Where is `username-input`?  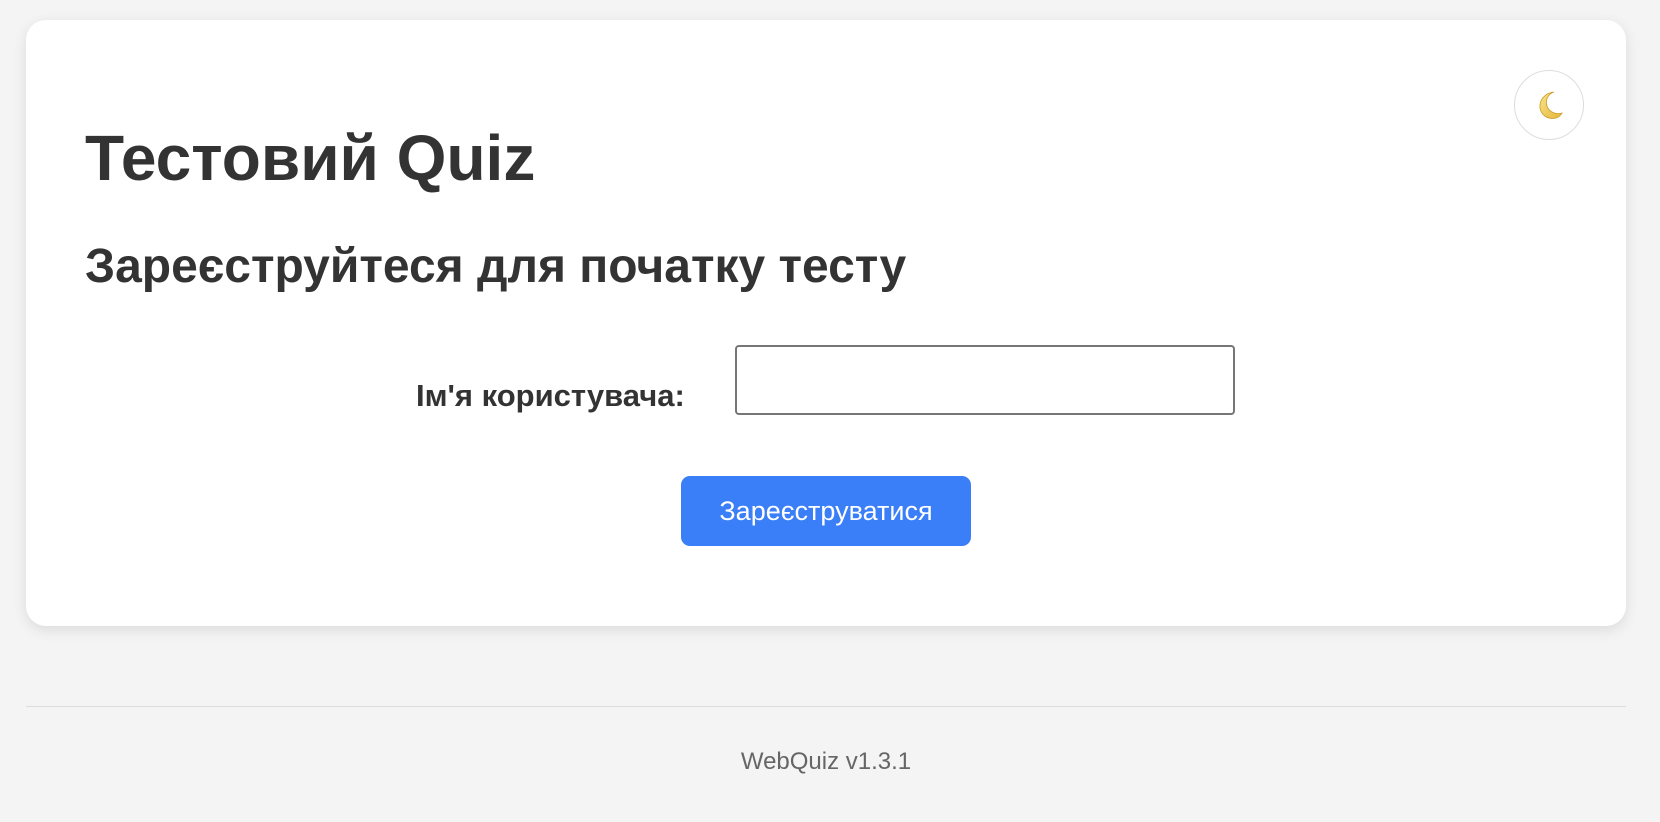
username-input is located at coordinates (985, 380).